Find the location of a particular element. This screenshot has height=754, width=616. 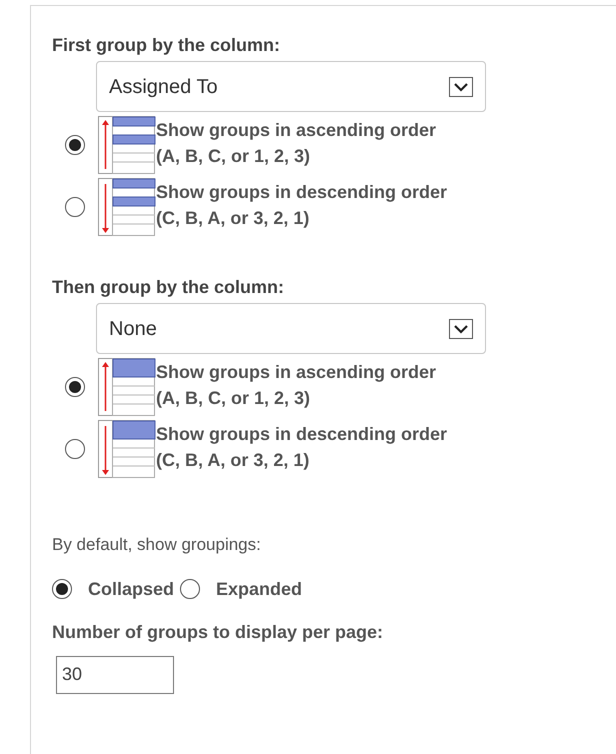

column-select: None is located at coordinates (291, 328).